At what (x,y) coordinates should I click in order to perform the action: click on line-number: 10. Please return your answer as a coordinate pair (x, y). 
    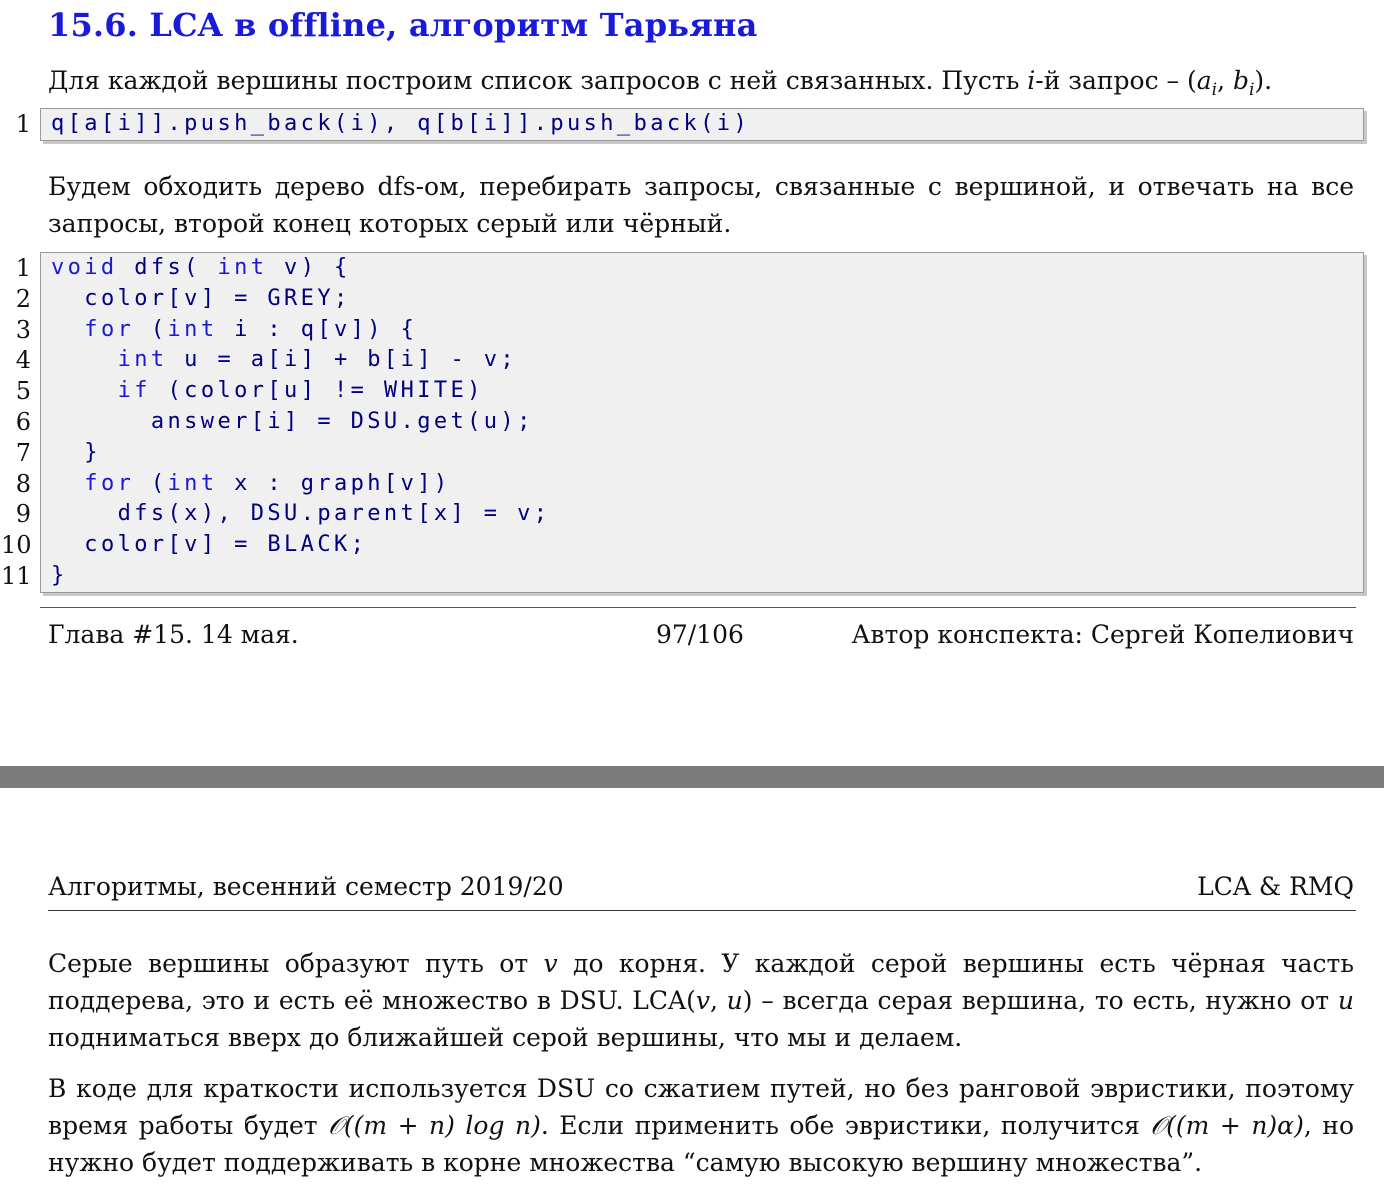
    Looking at the image, I should click on (16, 545).